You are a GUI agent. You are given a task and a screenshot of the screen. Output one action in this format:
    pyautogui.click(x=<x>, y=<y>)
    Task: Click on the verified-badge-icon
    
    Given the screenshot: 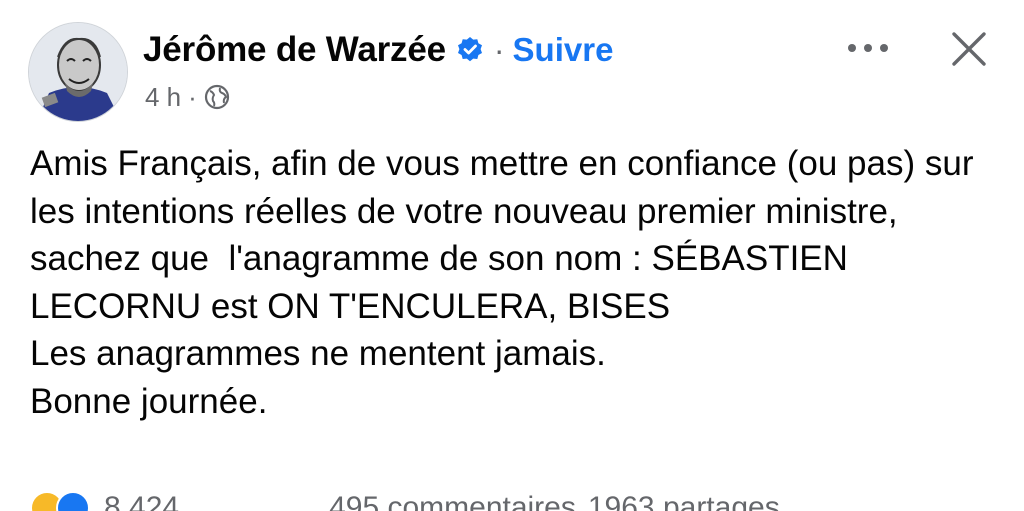 What is the action you would take?
    pyautogui.click(x=470, y=50)
    